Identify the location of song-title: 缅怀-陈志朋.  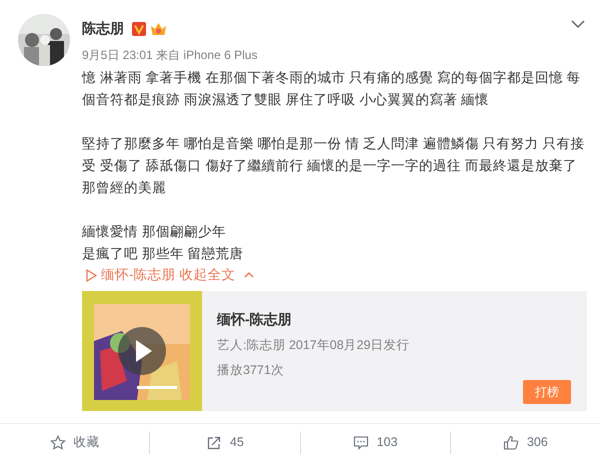
(394, 319).